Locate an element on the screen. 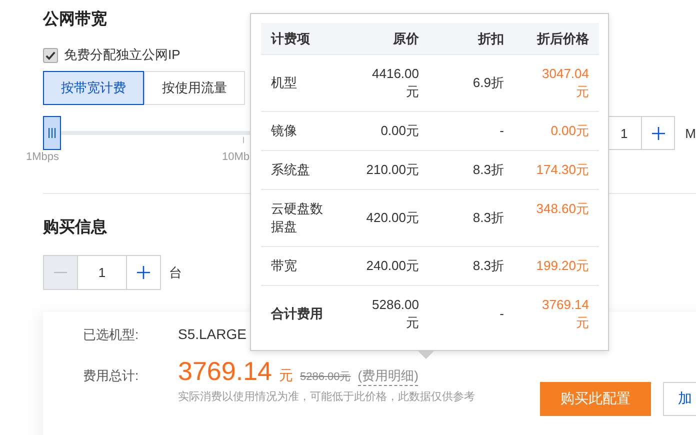  add-button: 加 is located at coordinates (679, 399).